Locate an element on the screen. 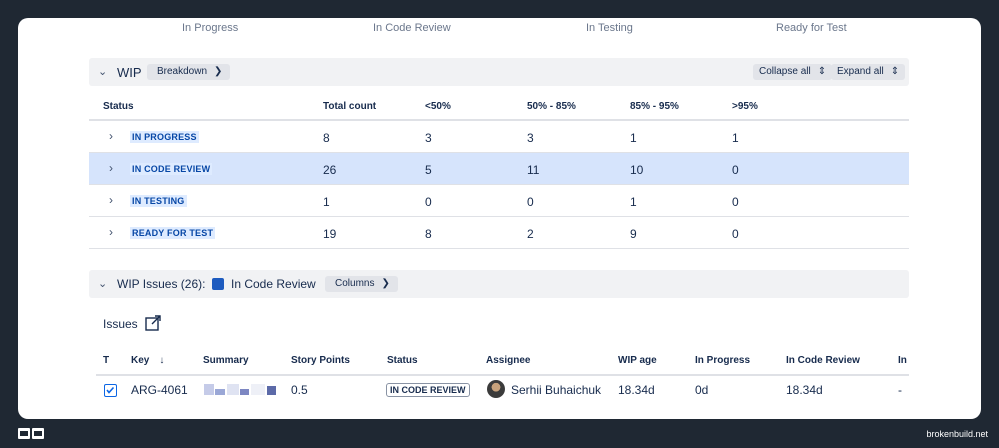 This screenshot has height=448, width=999. breakdown-label: Breakdown is located at coordinates (182, 71).